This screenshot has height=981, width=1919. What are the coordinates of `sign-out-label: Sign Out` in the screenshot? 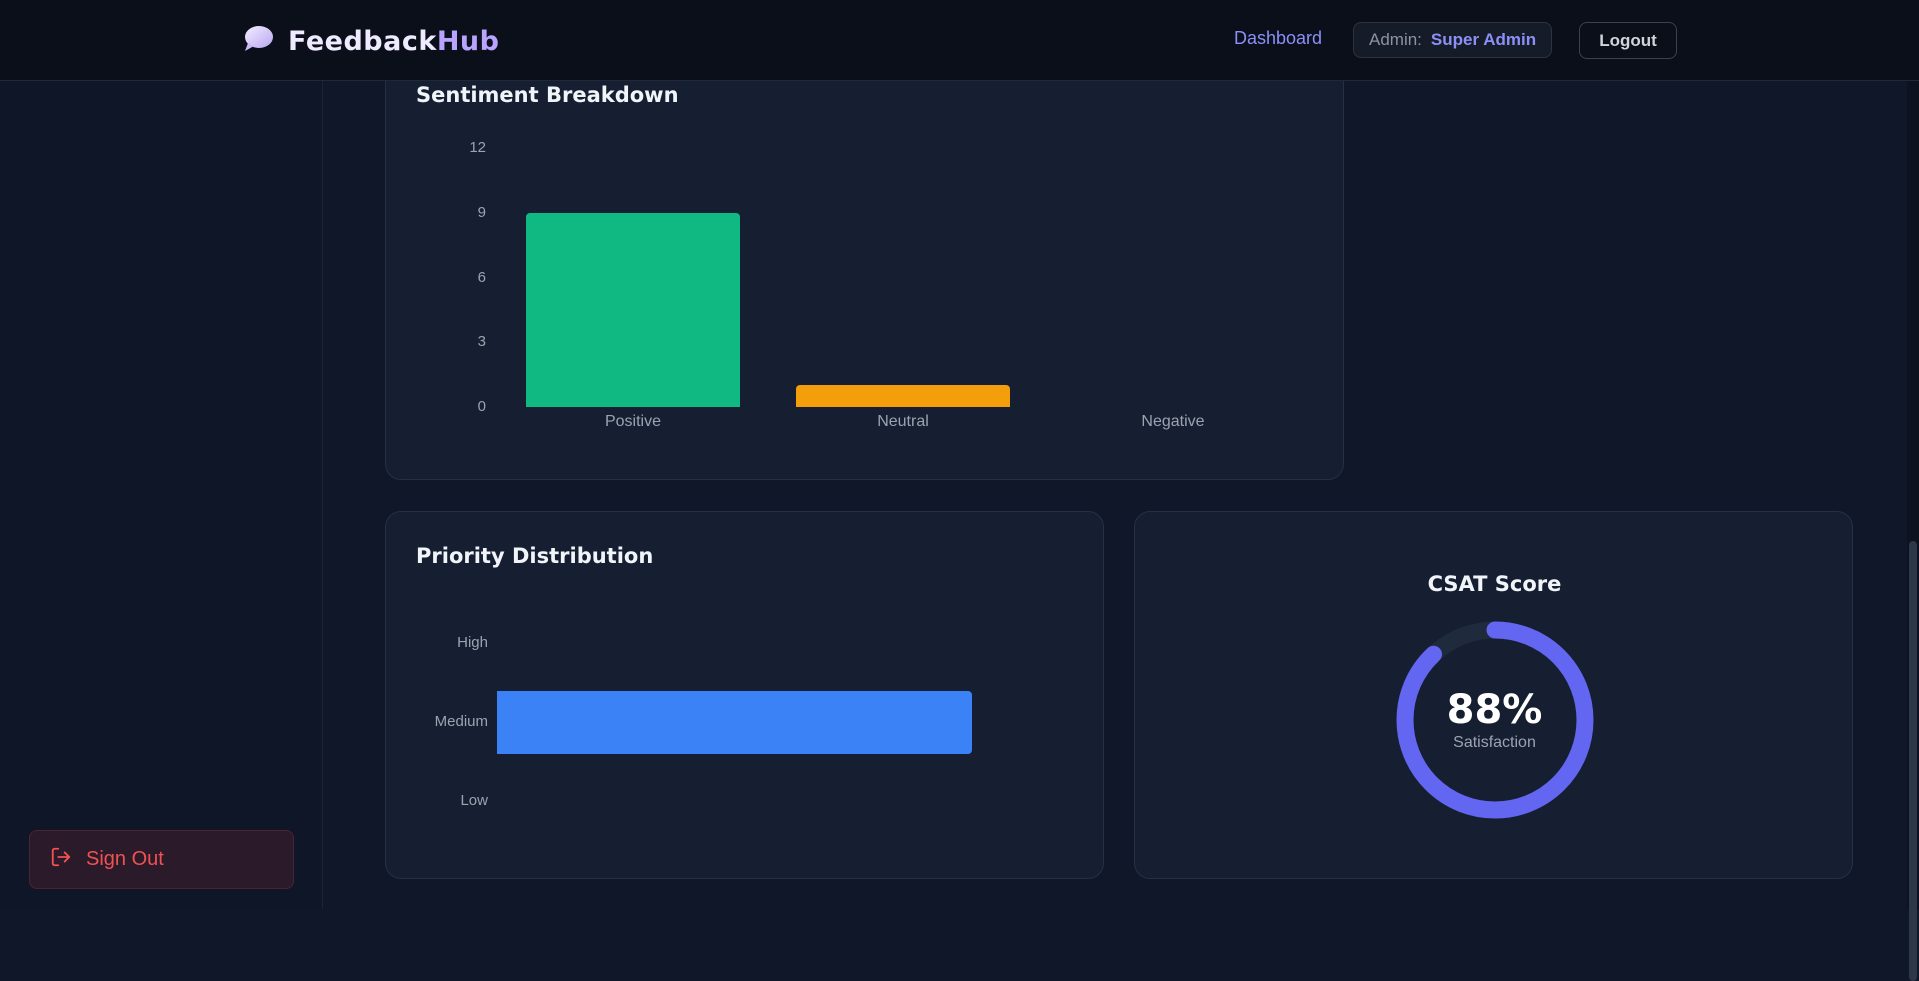 It's located at (125, 859).